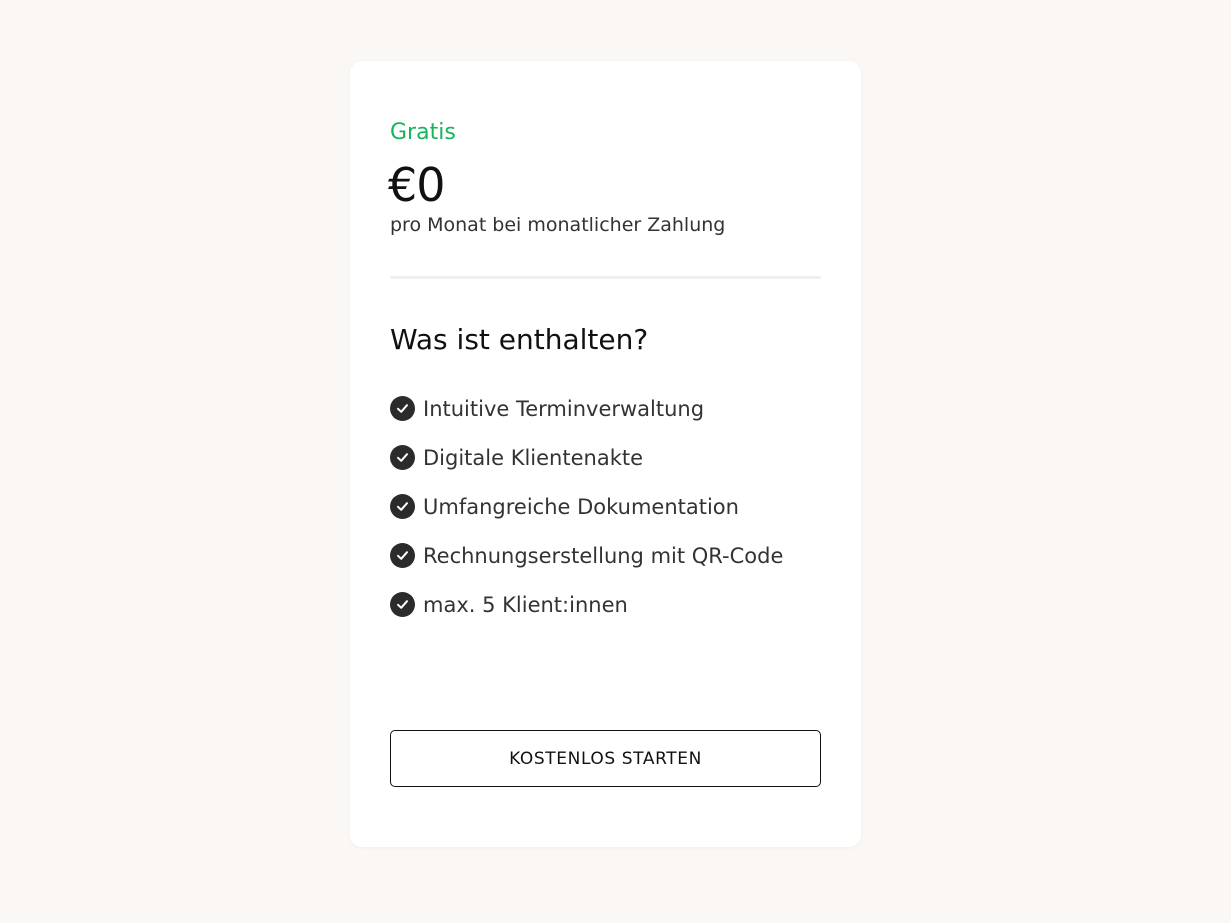  Describe the element at coordinates (423, 132) in the screenshot. I see `plan-name: Gratis` at that location.